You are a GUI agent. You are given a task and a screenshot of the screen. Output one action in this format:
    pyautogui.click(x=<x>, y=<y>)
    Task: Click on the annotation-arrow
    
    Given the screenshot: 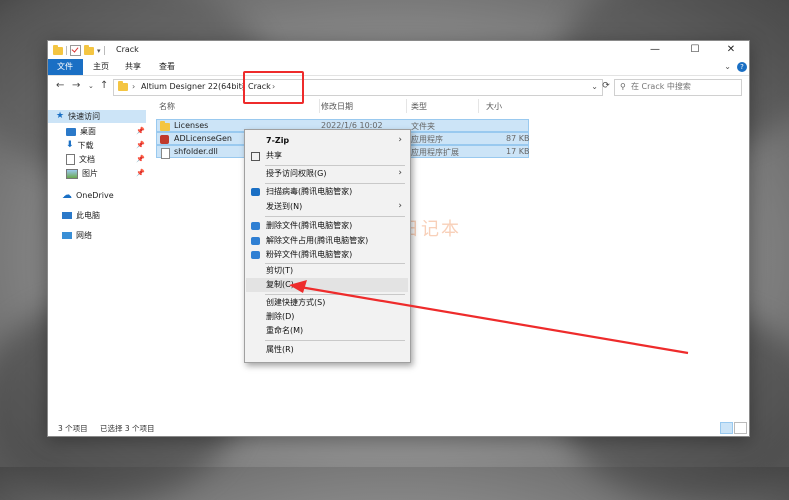 What is the action you would take?
    pyautogui.click(x=489, y=317)
    